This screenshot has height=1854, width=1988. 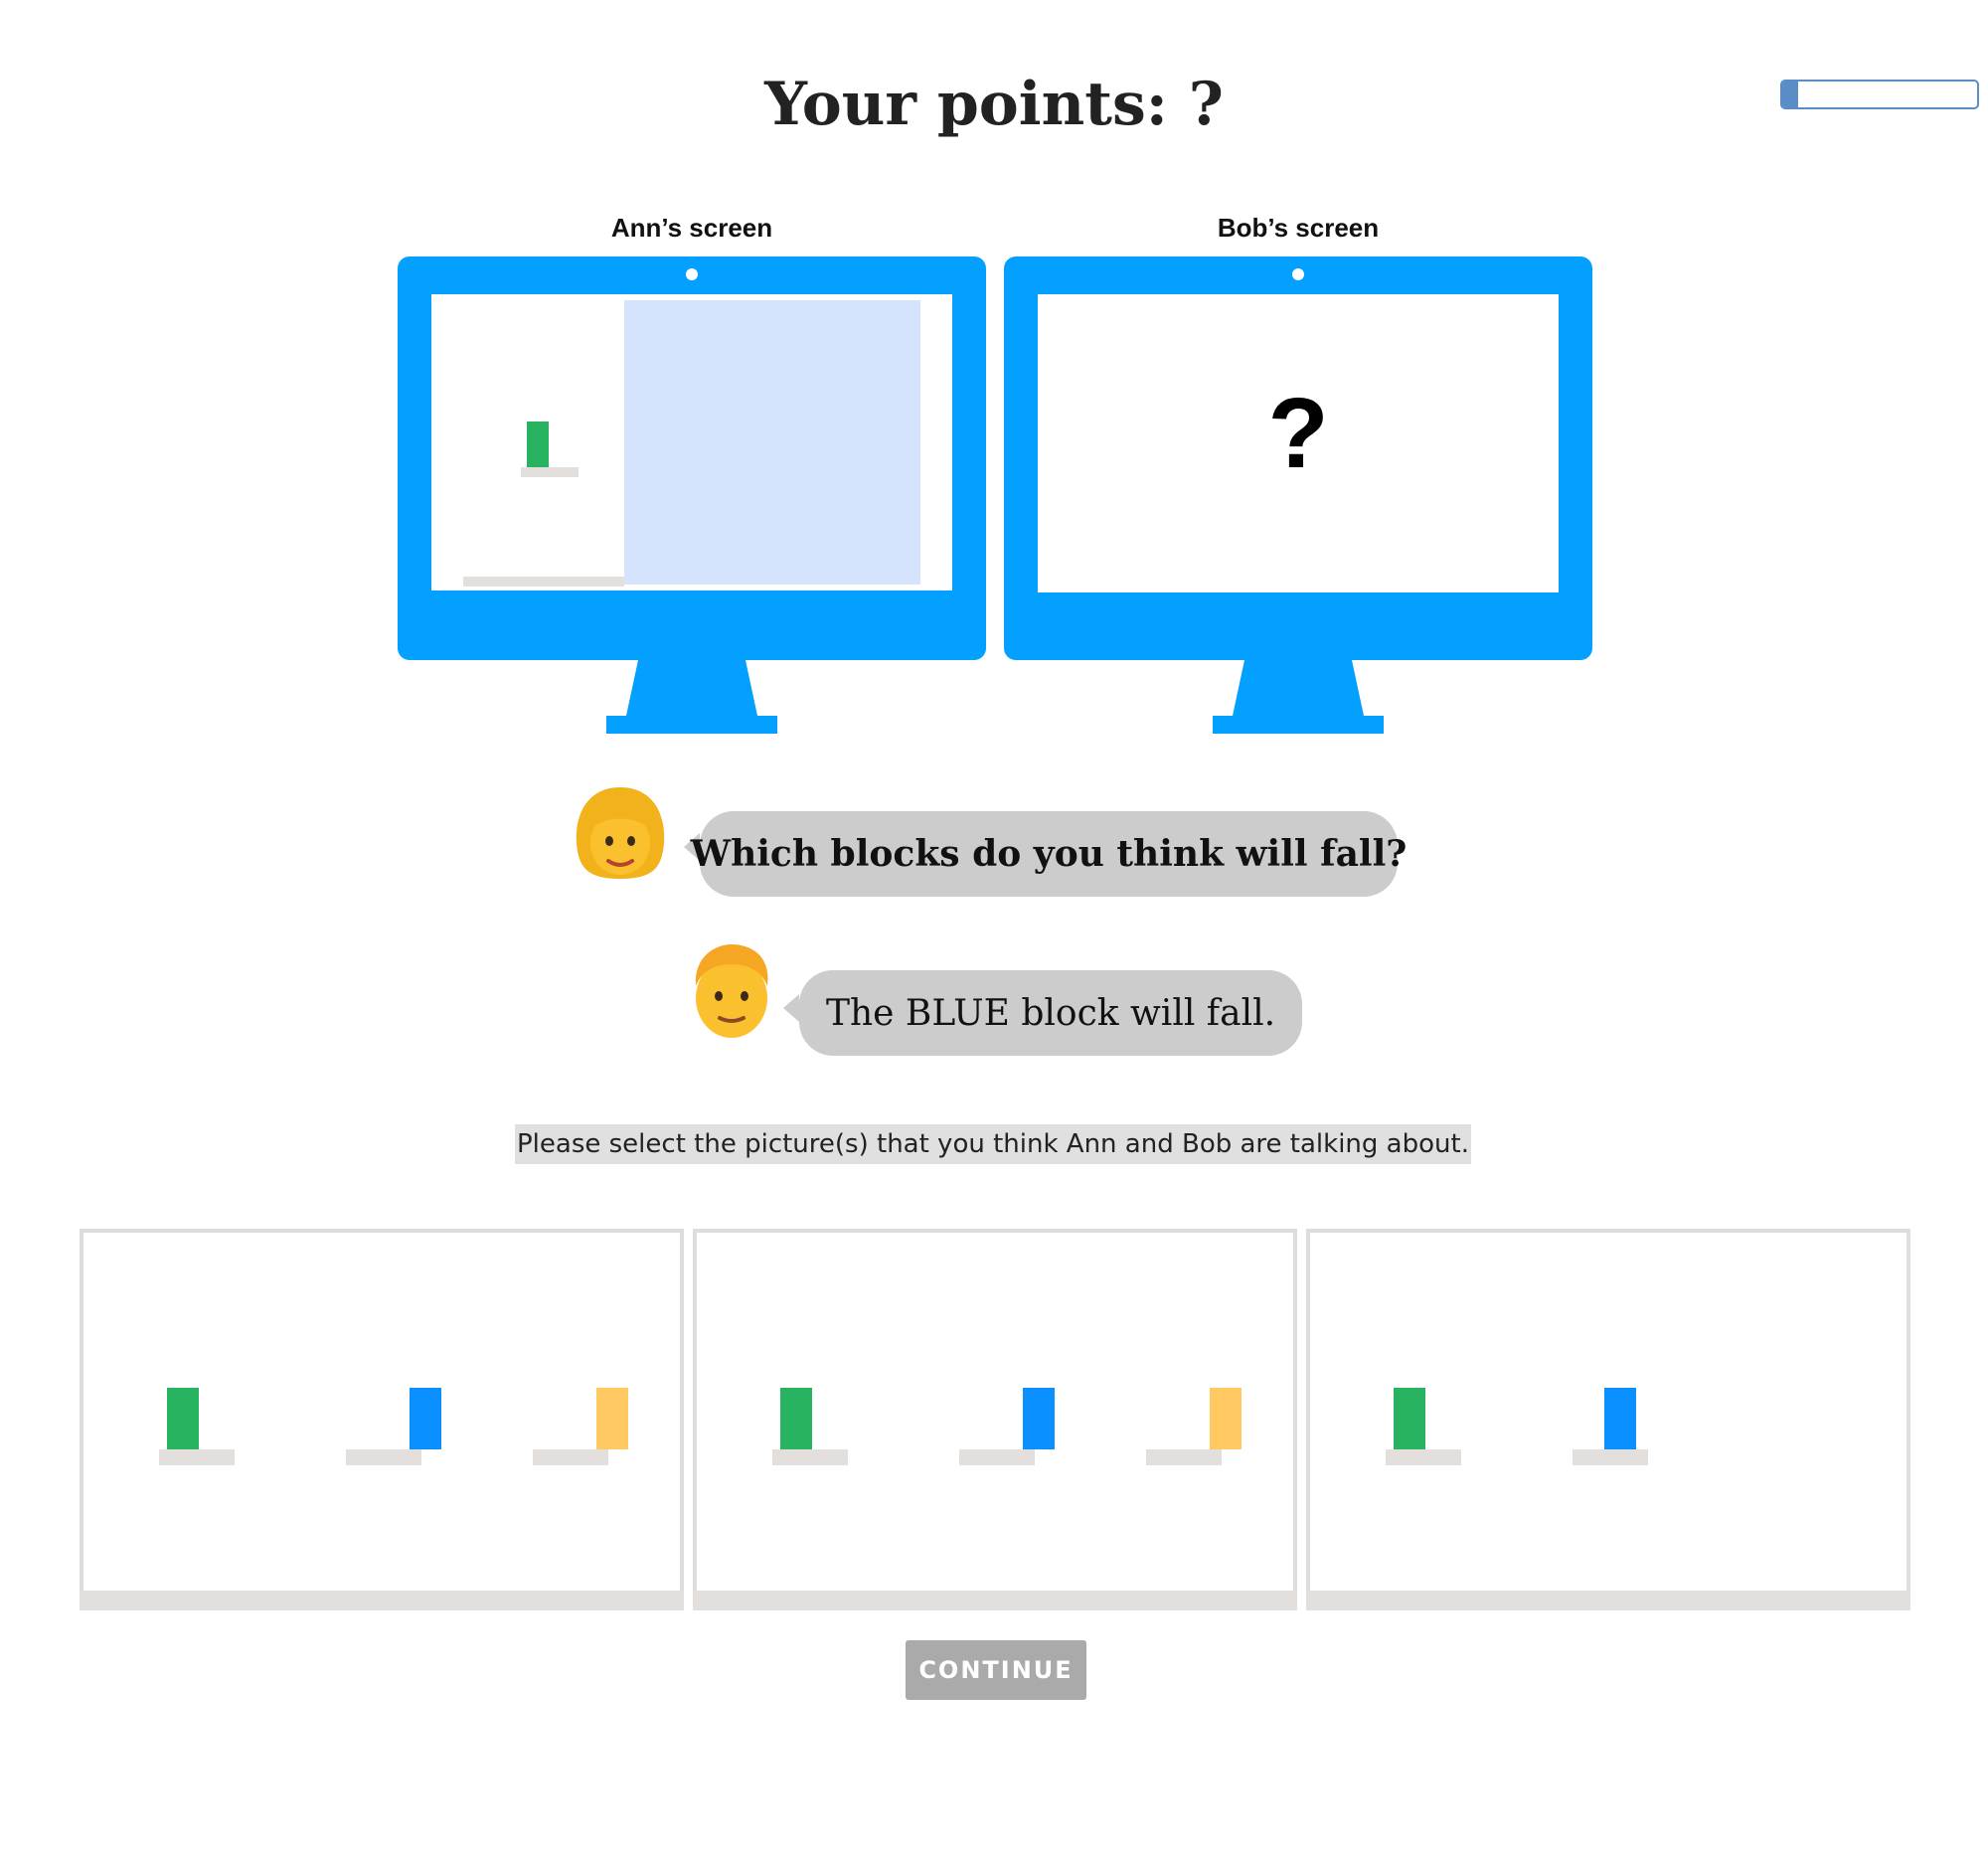 I want to click on points-title: Your points: ?, so click(x=994, y=105).